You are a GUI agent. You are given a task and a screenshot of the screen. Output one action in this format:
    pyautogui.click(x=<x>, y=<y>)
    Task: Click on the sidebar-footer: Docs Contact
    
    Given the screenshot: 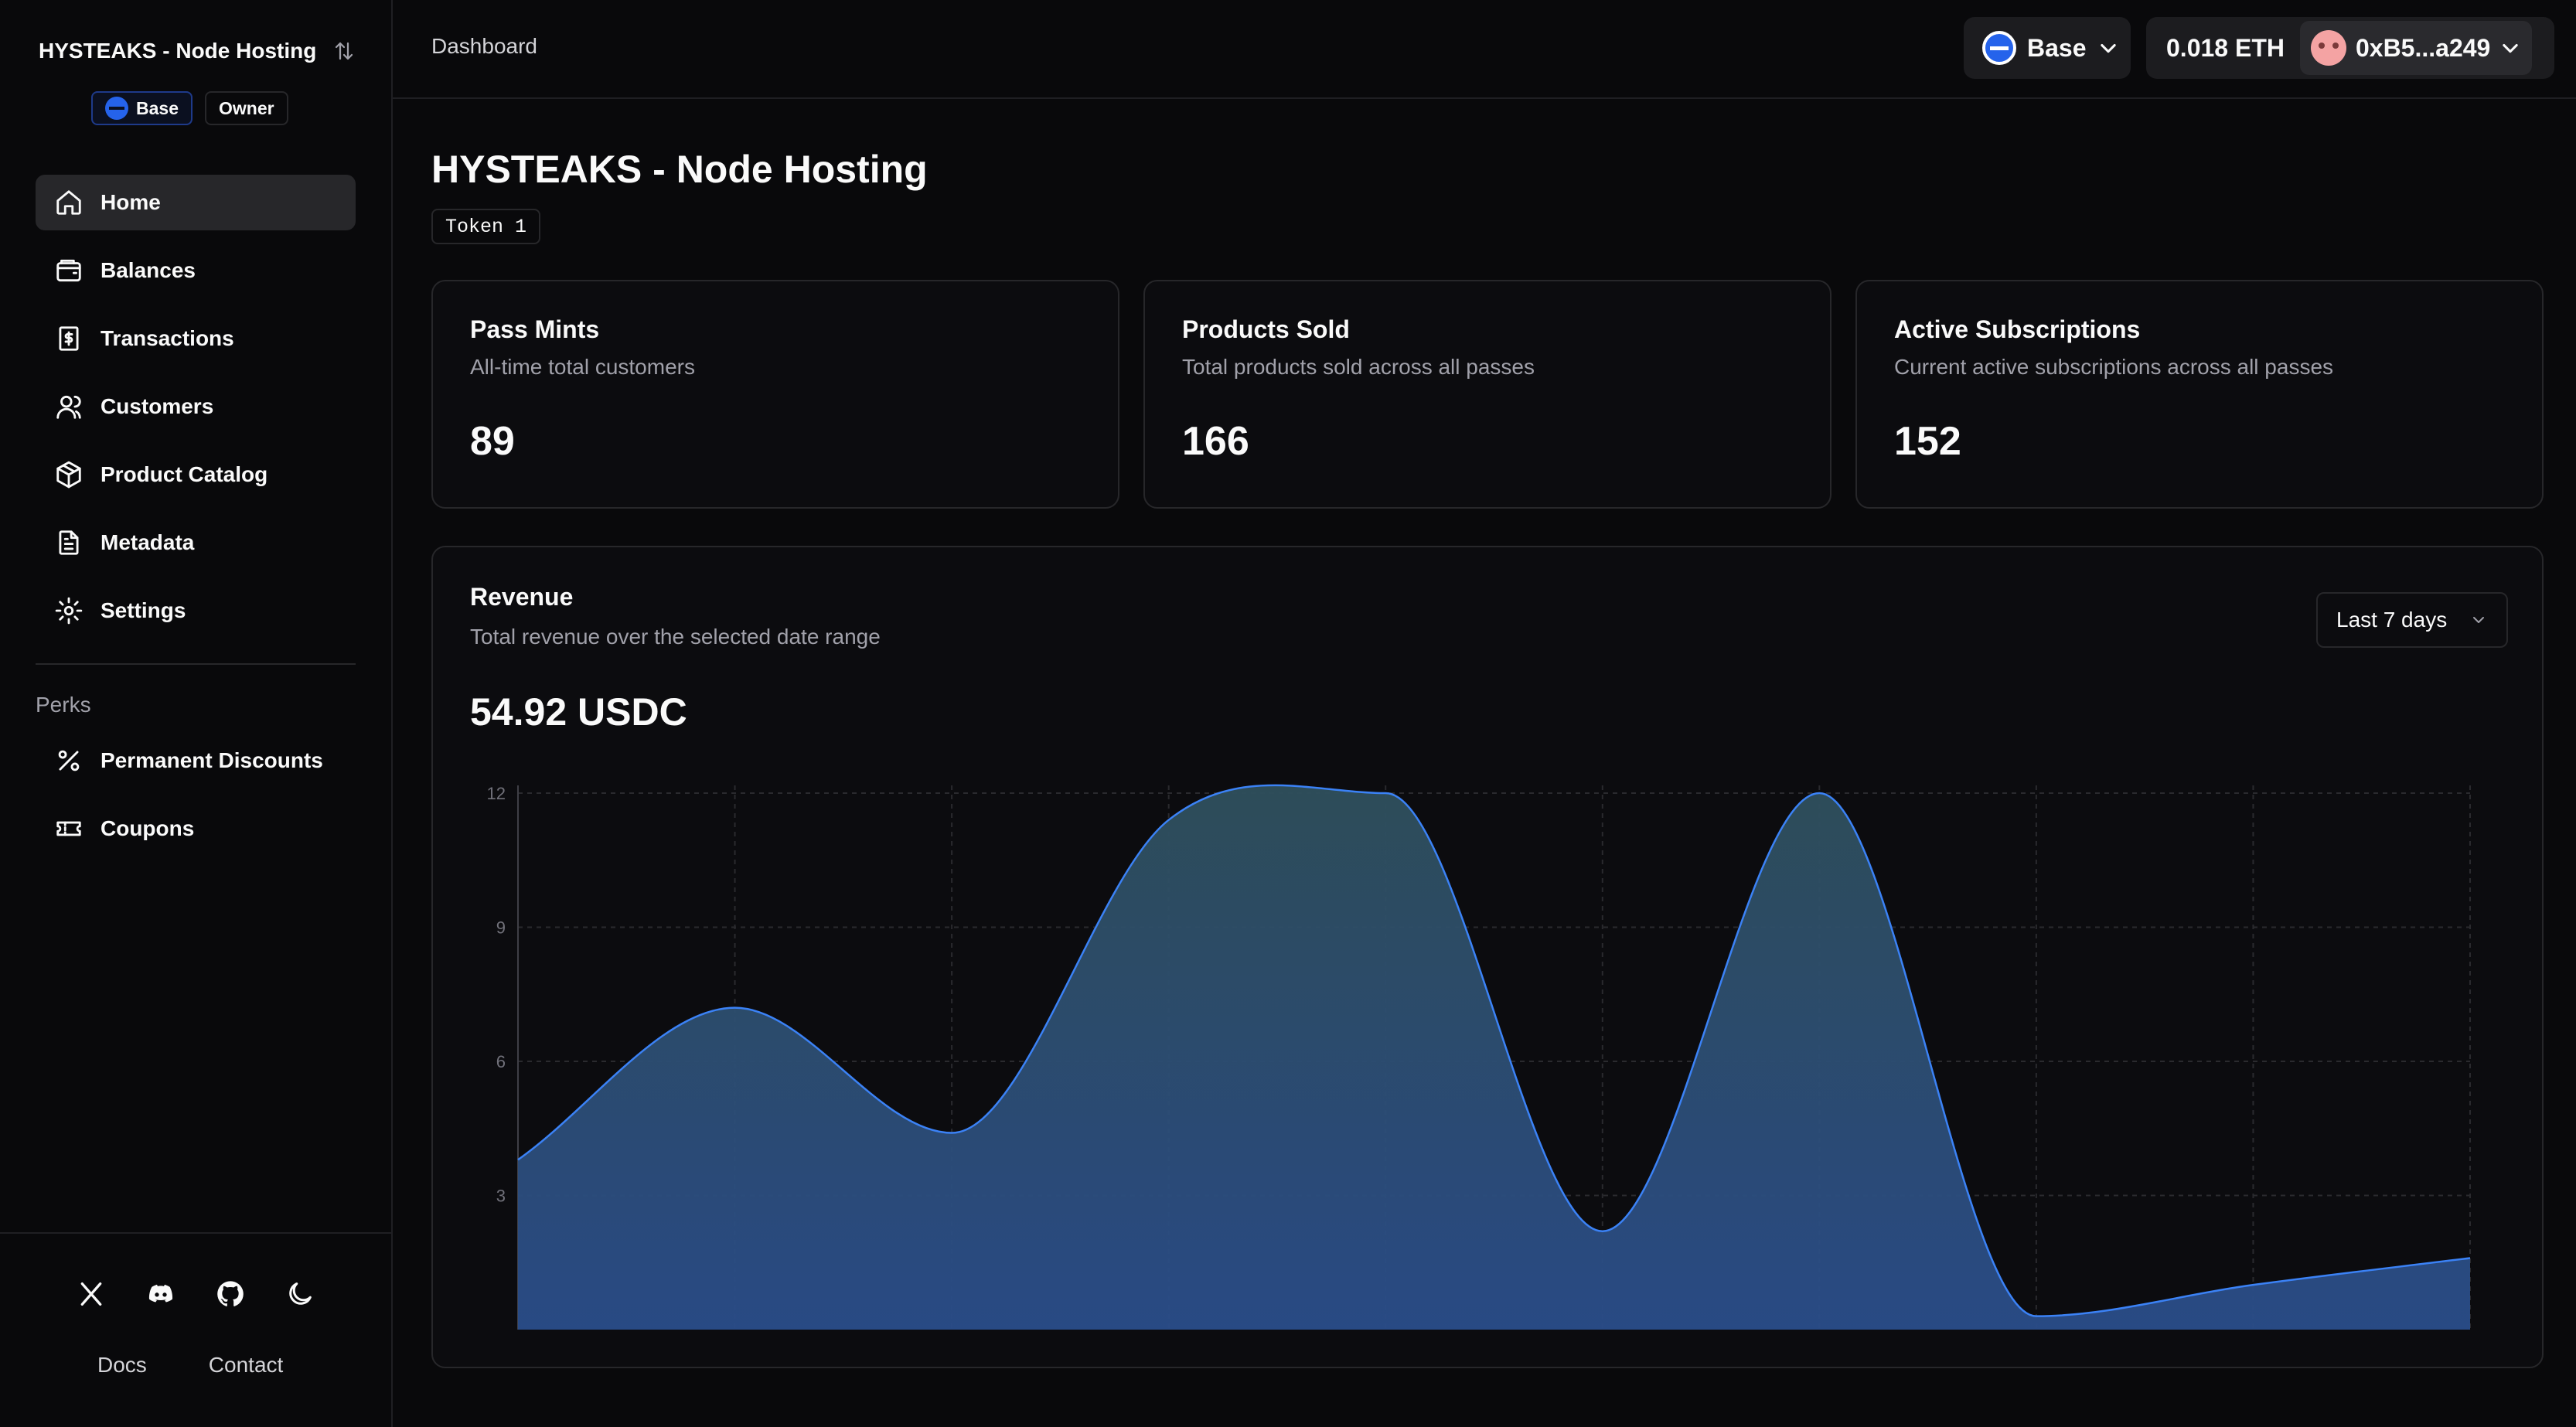 What is the action you would take?
    pyautogui.click(x=195, y=1329)
    